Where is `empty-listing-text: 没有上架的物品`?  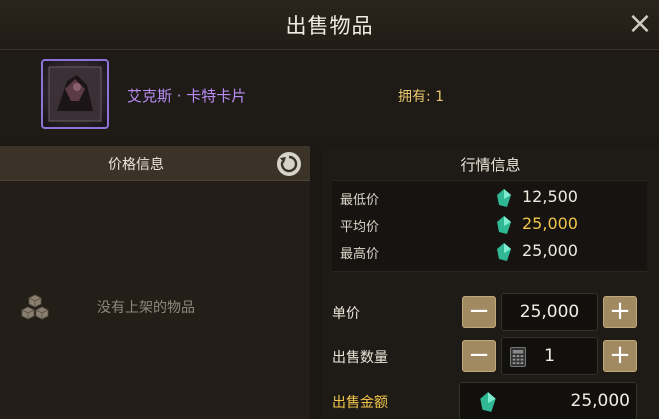
empty-listing-text: 没有上架的物品 is located at coordinates (146, 308).